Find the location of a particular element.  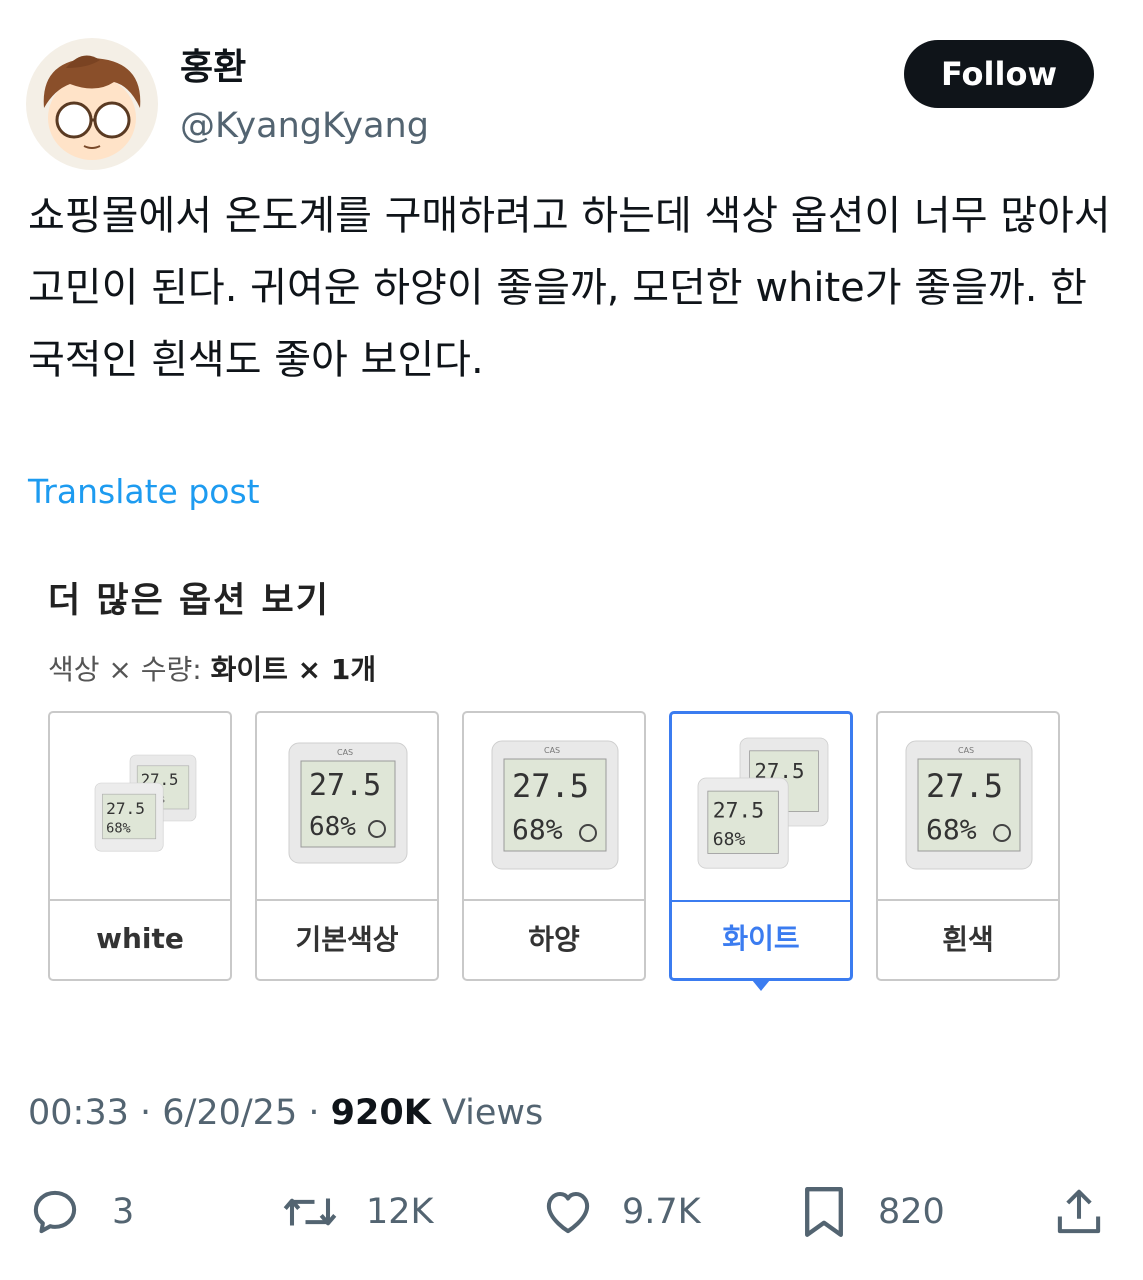

repost-icon is located at coordinates (310, 1212).